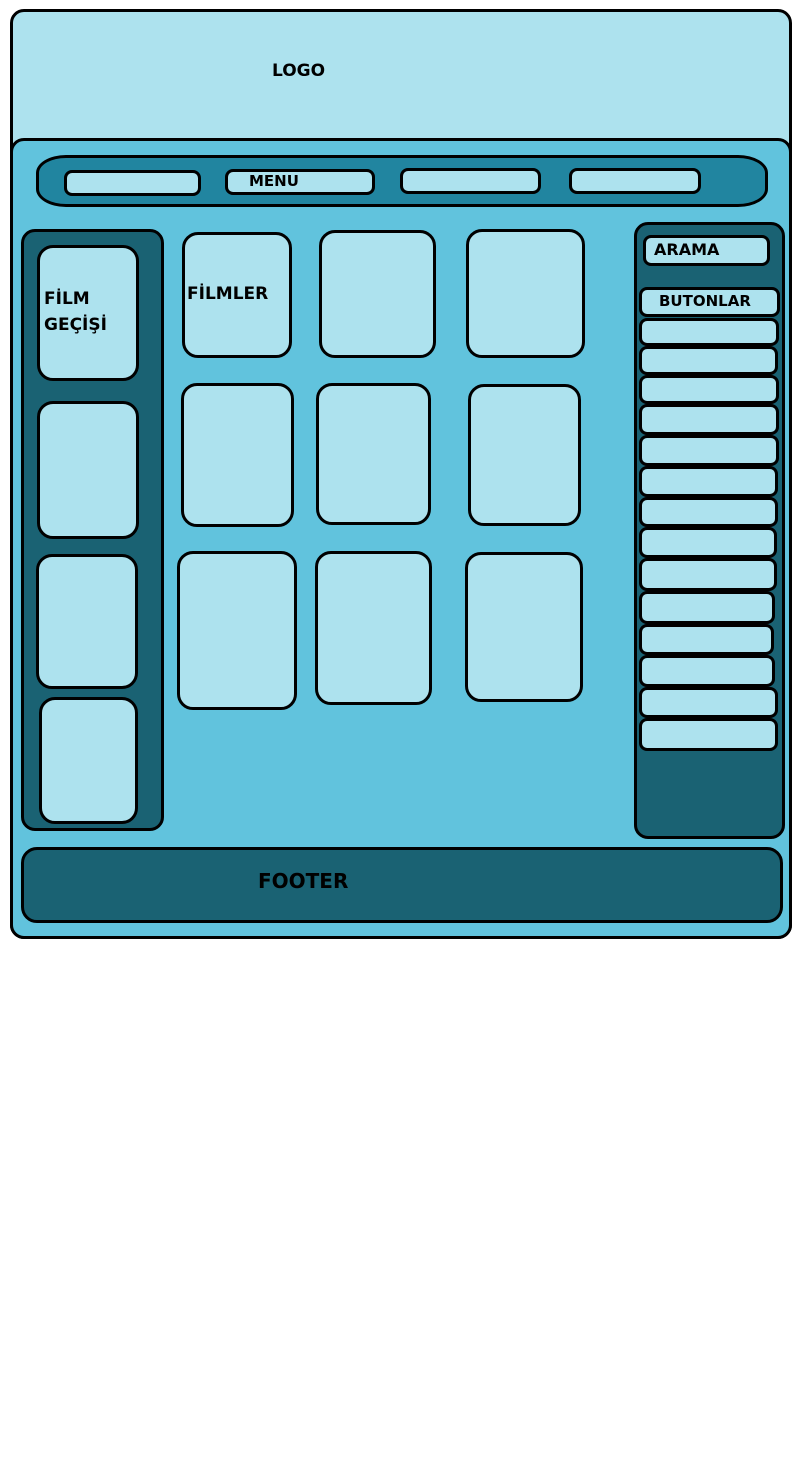 This screenshot has width=806, height=1479. Describe the element at coordinates (274, 181) in the screenshot. I see `menu-label: MENU` at that location.